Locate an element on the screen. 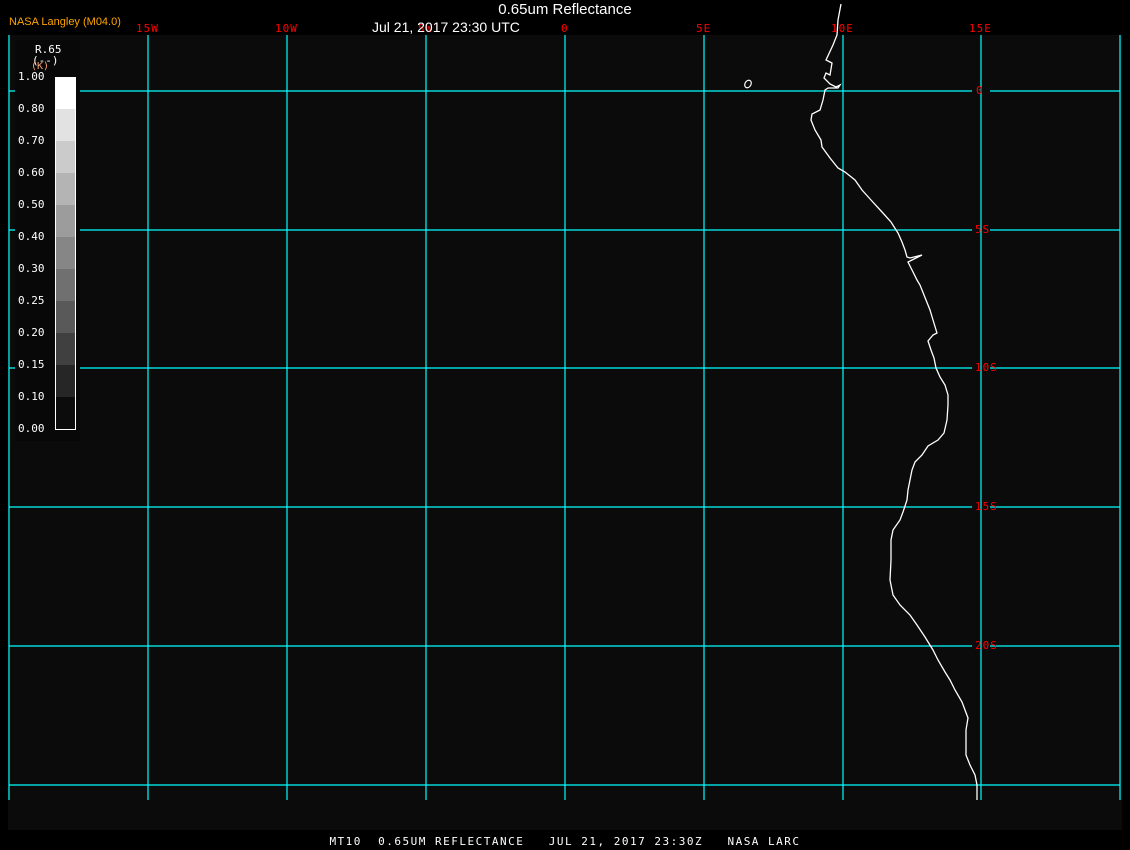 Image resolution: width=1130 pixels, height=850 pixels. colorbar-frame is located at coordinates (65, 253).